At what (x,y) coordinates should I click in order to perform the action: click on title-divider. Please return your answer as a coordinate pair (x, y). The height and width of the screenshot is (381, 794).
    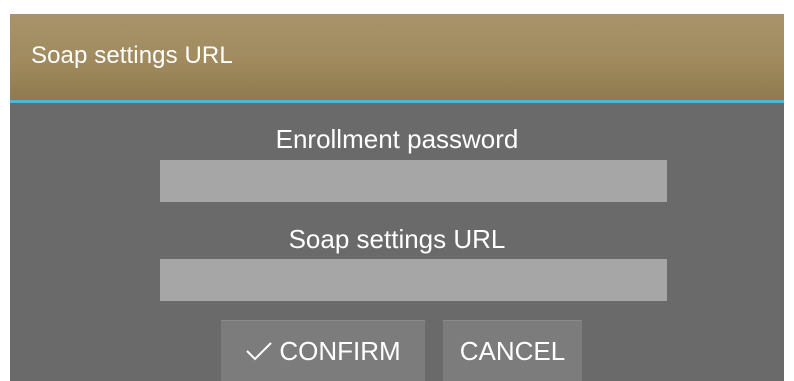
    Looking at the image, I should click on (397, 101).